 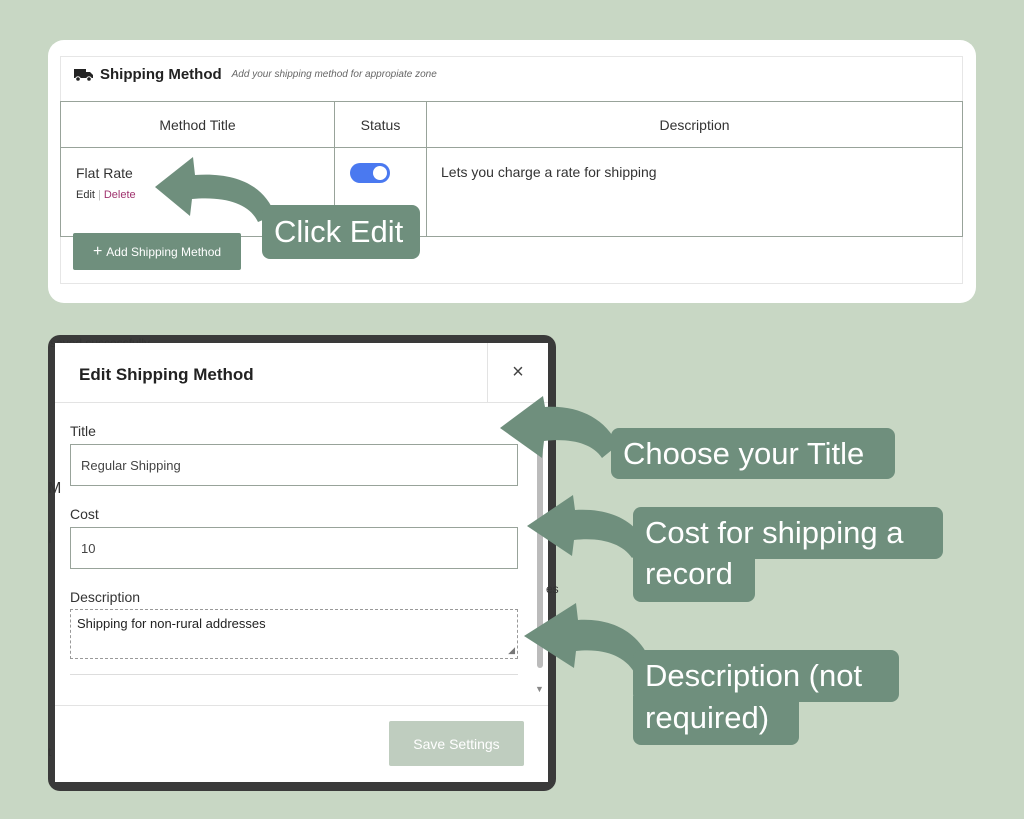 I want to click on arrow-description, so click(x=587, y=637).